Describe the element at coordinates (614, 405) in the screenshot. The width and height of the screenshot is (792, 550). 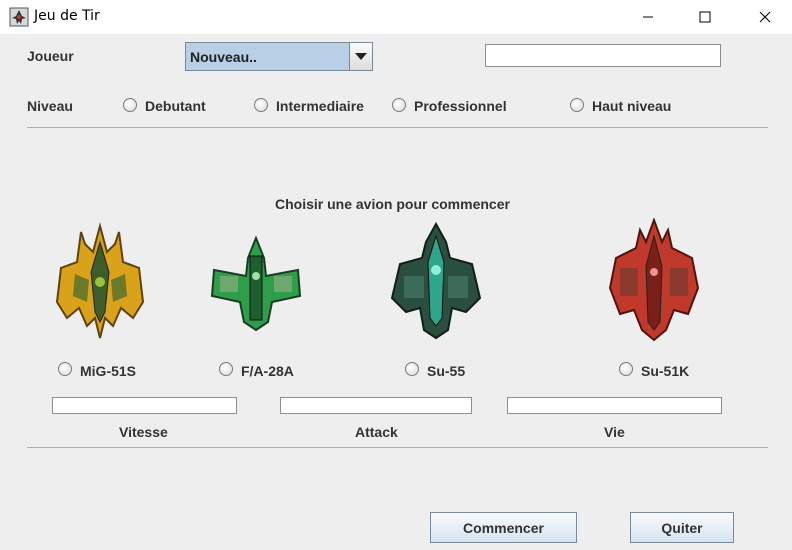
I see `life-field` at that location.